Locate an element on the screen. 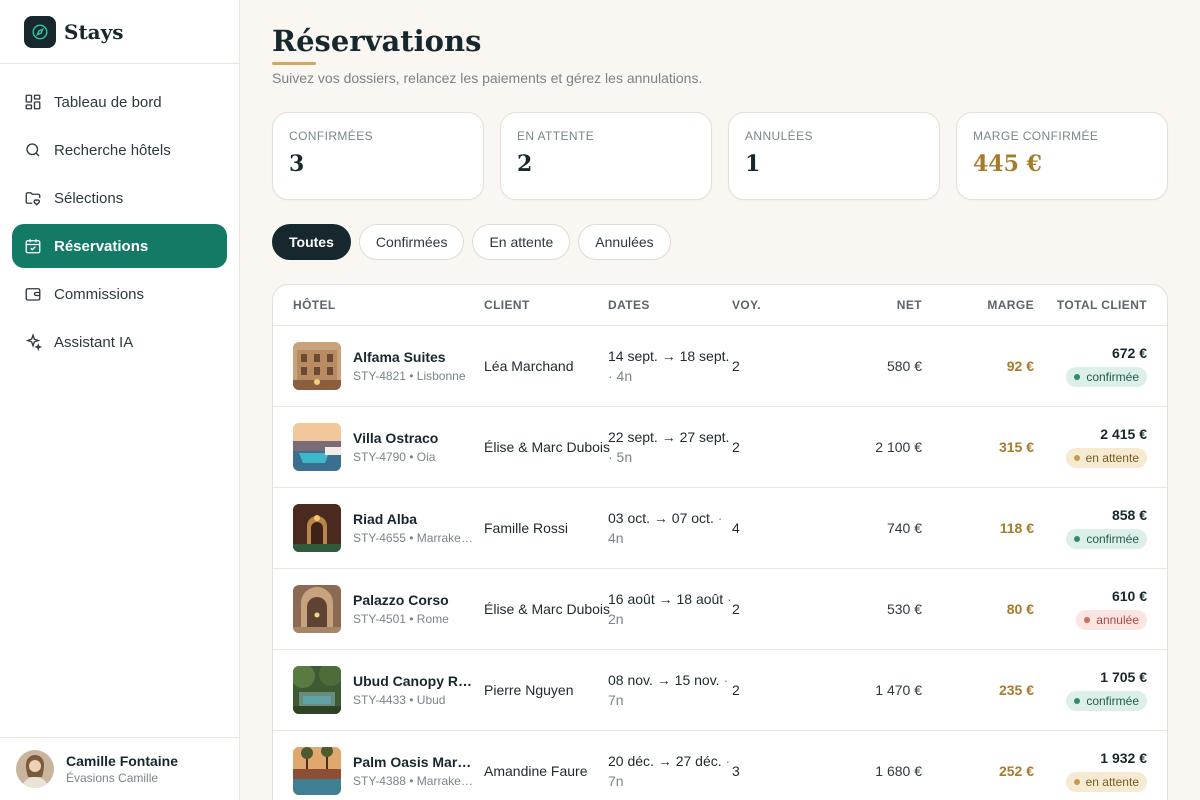 This screenshot has width=1200, height=800. margin-amount: 92 € is located at coordinates (1020, 366).